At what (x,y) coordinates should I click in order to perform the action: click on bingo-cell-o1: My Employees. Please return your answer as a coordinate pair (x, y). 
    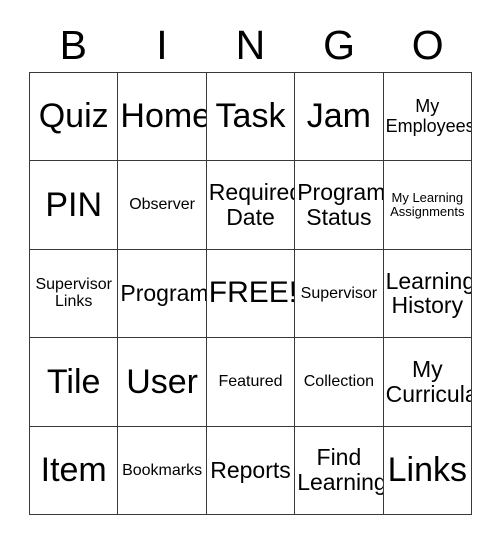
    Looking at the image, I should click on (427, 117).